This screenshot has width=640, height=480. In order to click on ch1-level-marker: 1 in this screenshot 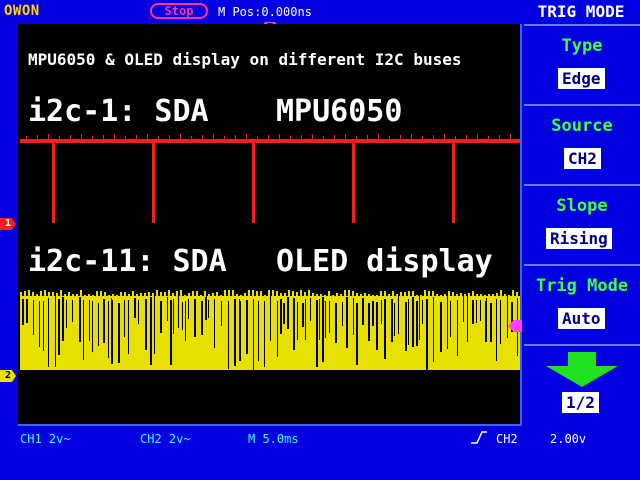, I will do `click(8, 224)`.